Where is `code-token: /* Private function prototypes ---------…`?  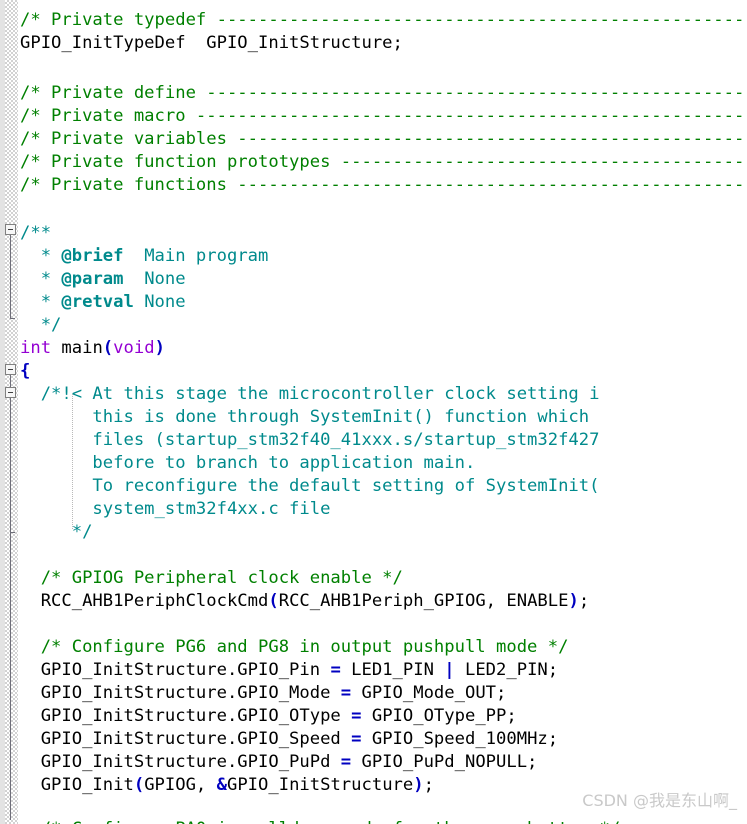
code-token: /* Private function prototypes ---------… is located at coordinates (383, 162).